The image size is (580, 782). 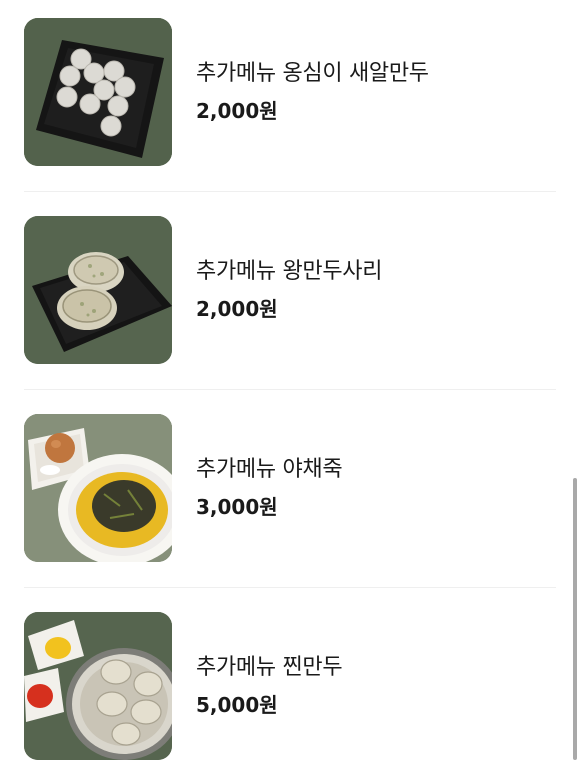 What do you see at coordinates (269, 686) in the screenshot?
I see `menu-item-info: 추가메뉴 찐만두 5,000원` at bounding box center [269, 686].